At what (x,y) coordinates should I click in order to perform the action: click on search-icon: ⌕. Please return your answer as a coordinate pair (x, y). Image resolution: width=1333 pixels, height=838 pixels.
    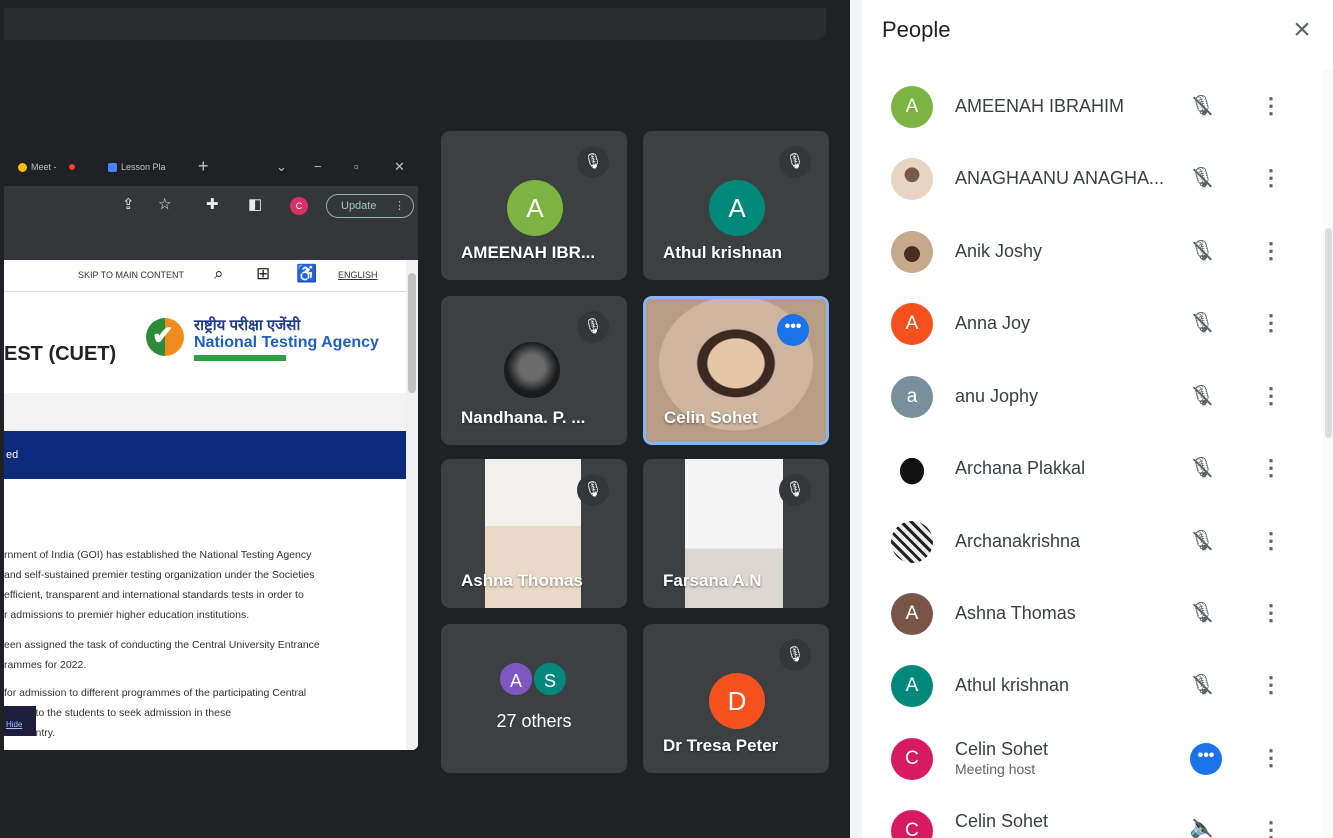
    Looking at the image, I should click on (219, 274).